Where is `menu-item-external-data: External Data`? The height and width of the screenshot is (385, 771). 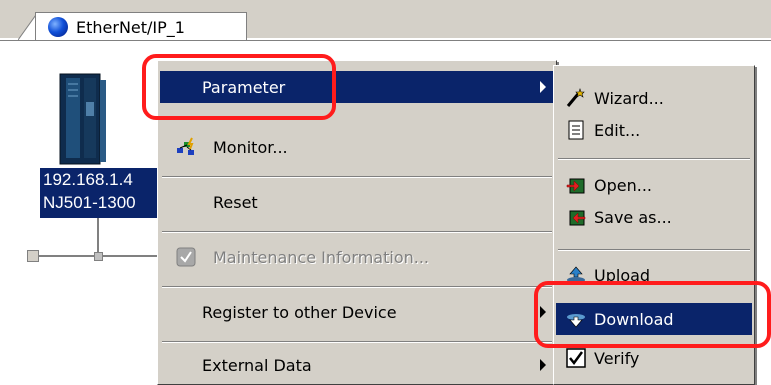
menu-item-external-data: External Data is located at coordinates (357, 365).